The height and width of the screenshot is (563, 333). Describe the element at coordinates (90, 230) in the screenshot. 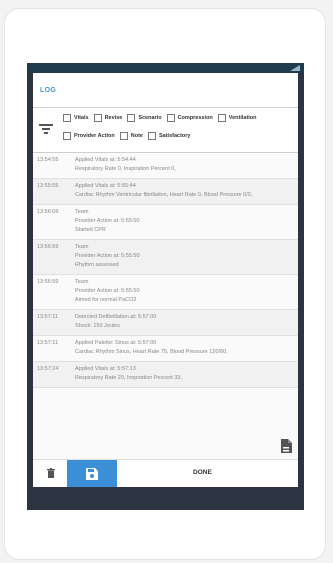

I see `log-line: Started CPR` at that location.